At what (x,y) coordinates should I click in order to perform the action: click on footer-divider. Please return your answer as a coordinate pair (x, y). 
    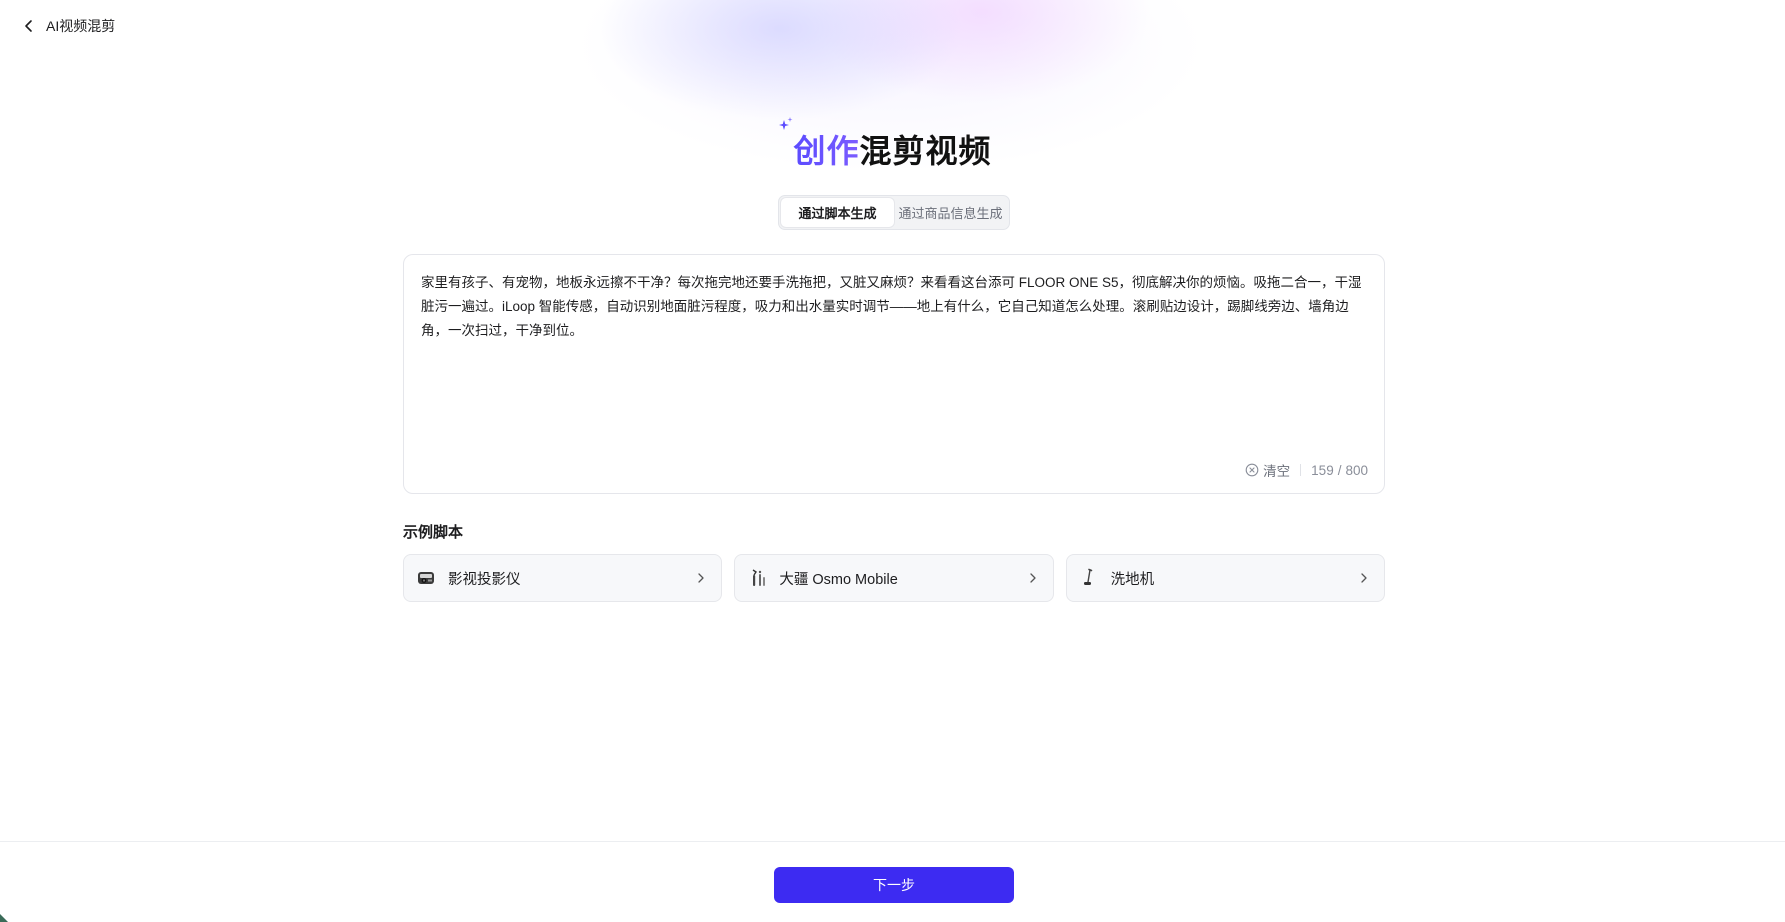
    Looking at the image, I should click on (892, 841).